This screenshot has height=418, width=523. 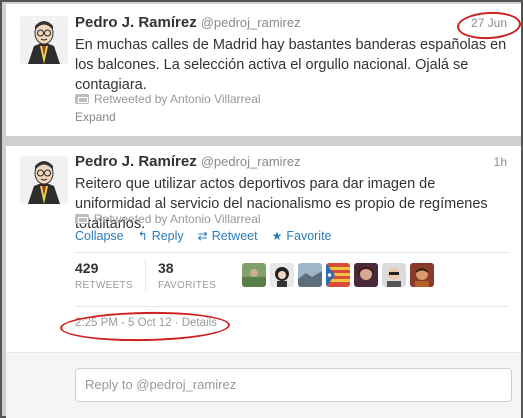 What do you see at coordinates (500, 162) in the screenshot?
I see `tweet-time: 1h` at bounding box center [500, 162].